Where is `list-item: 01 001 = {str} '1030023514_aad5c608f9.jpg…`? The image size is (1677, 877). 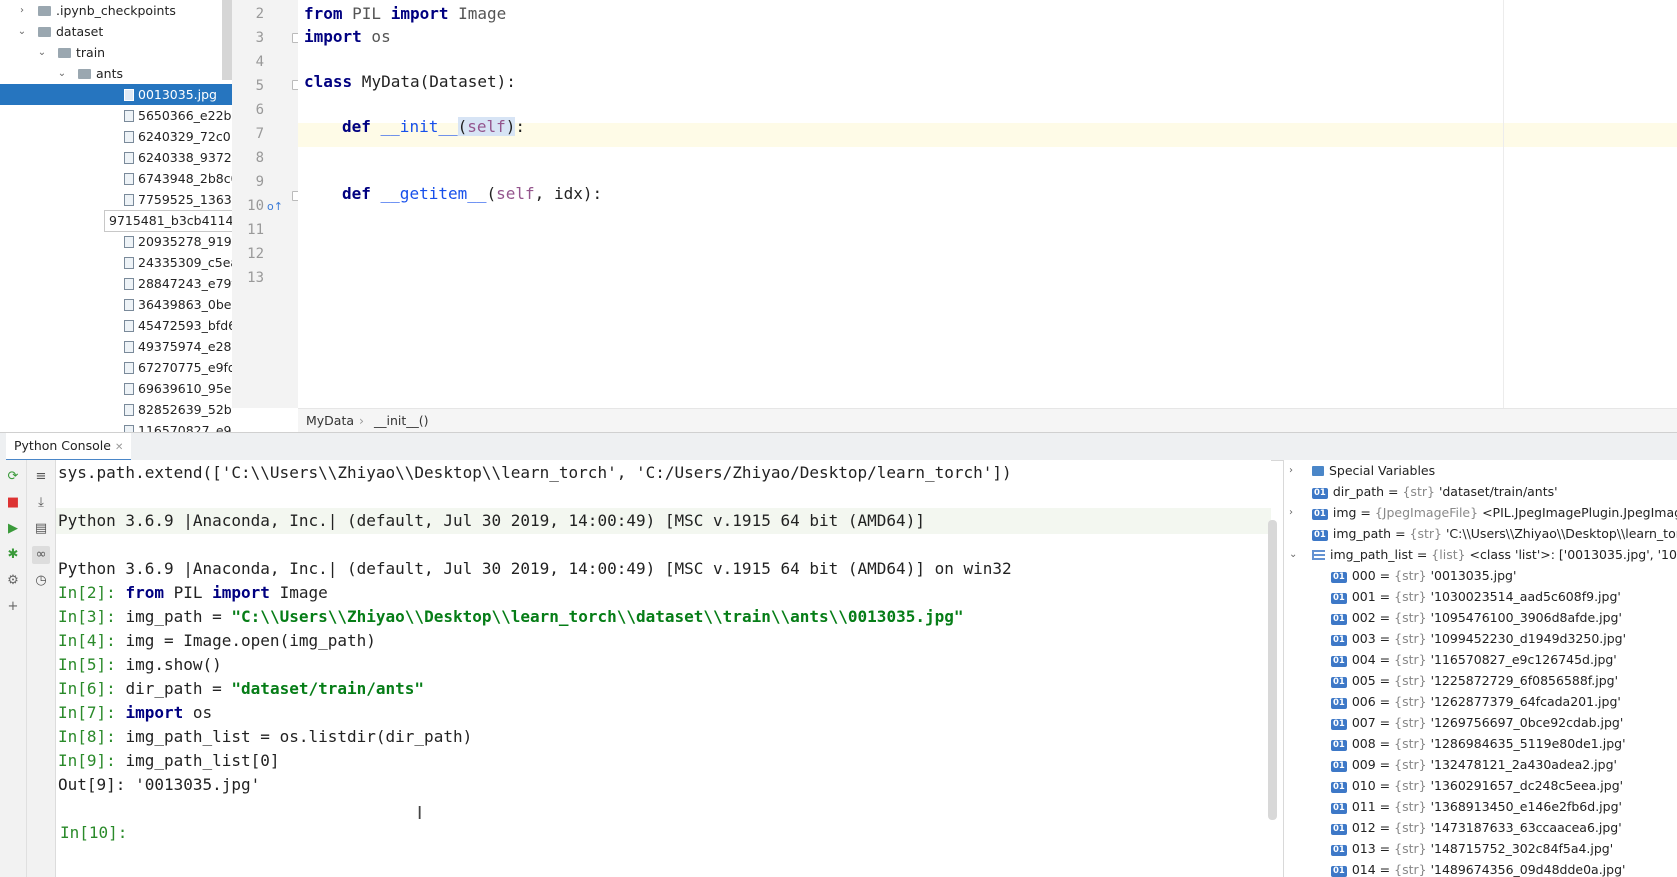
list-item: 01 001 = {str} '1030023514_aad5c608f9.jpg… is located at coordinates (1476, 596).